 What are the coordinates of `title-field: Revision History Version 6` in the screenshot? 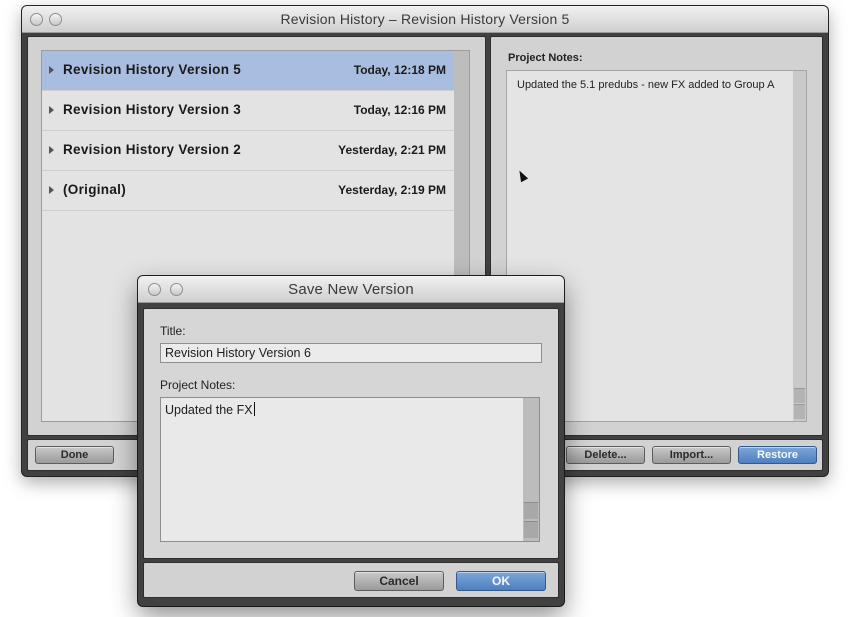 It's located at (351, 353).